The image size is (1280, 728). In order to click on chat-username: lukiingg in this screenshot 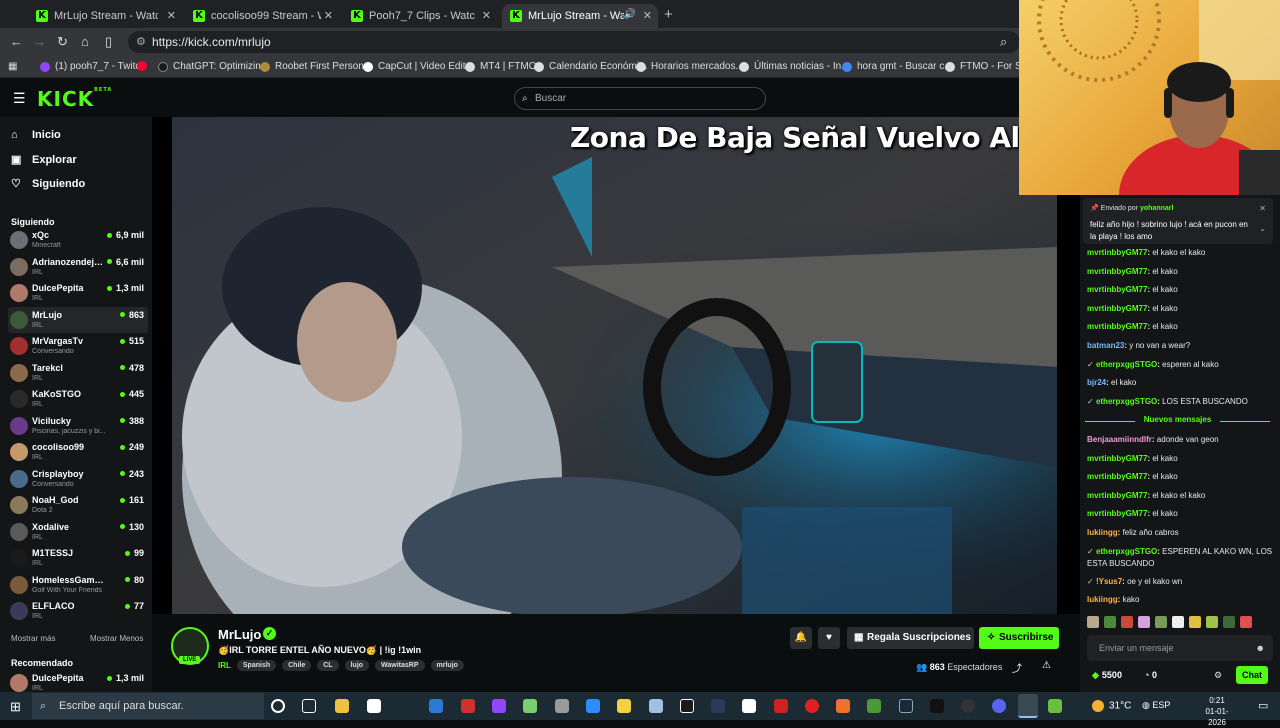, I will do `click(1102, 532)`.